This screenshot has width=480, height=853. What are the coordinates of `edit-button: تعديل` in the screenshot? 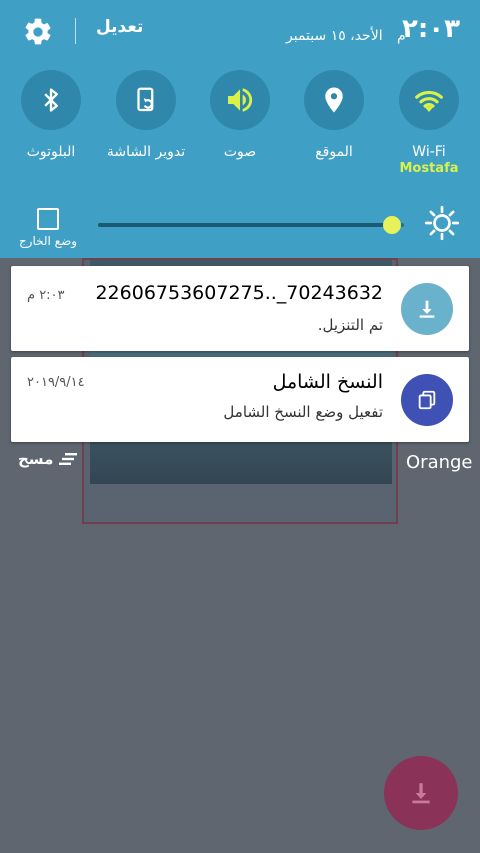 It's located at (119, 27).